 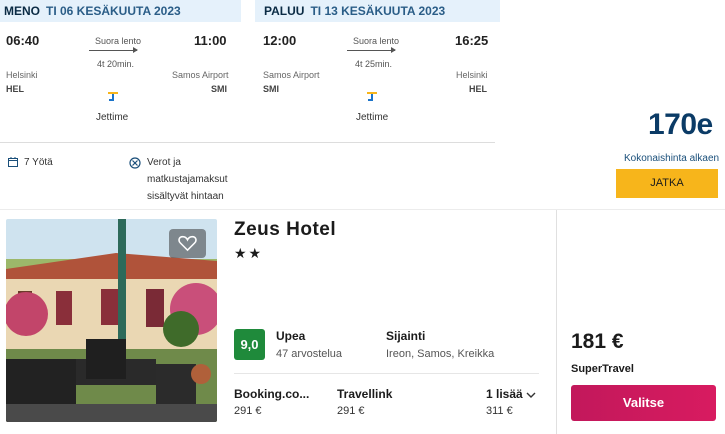 I want to click on hotel-stars: ★★, so click(x=249, y=253).